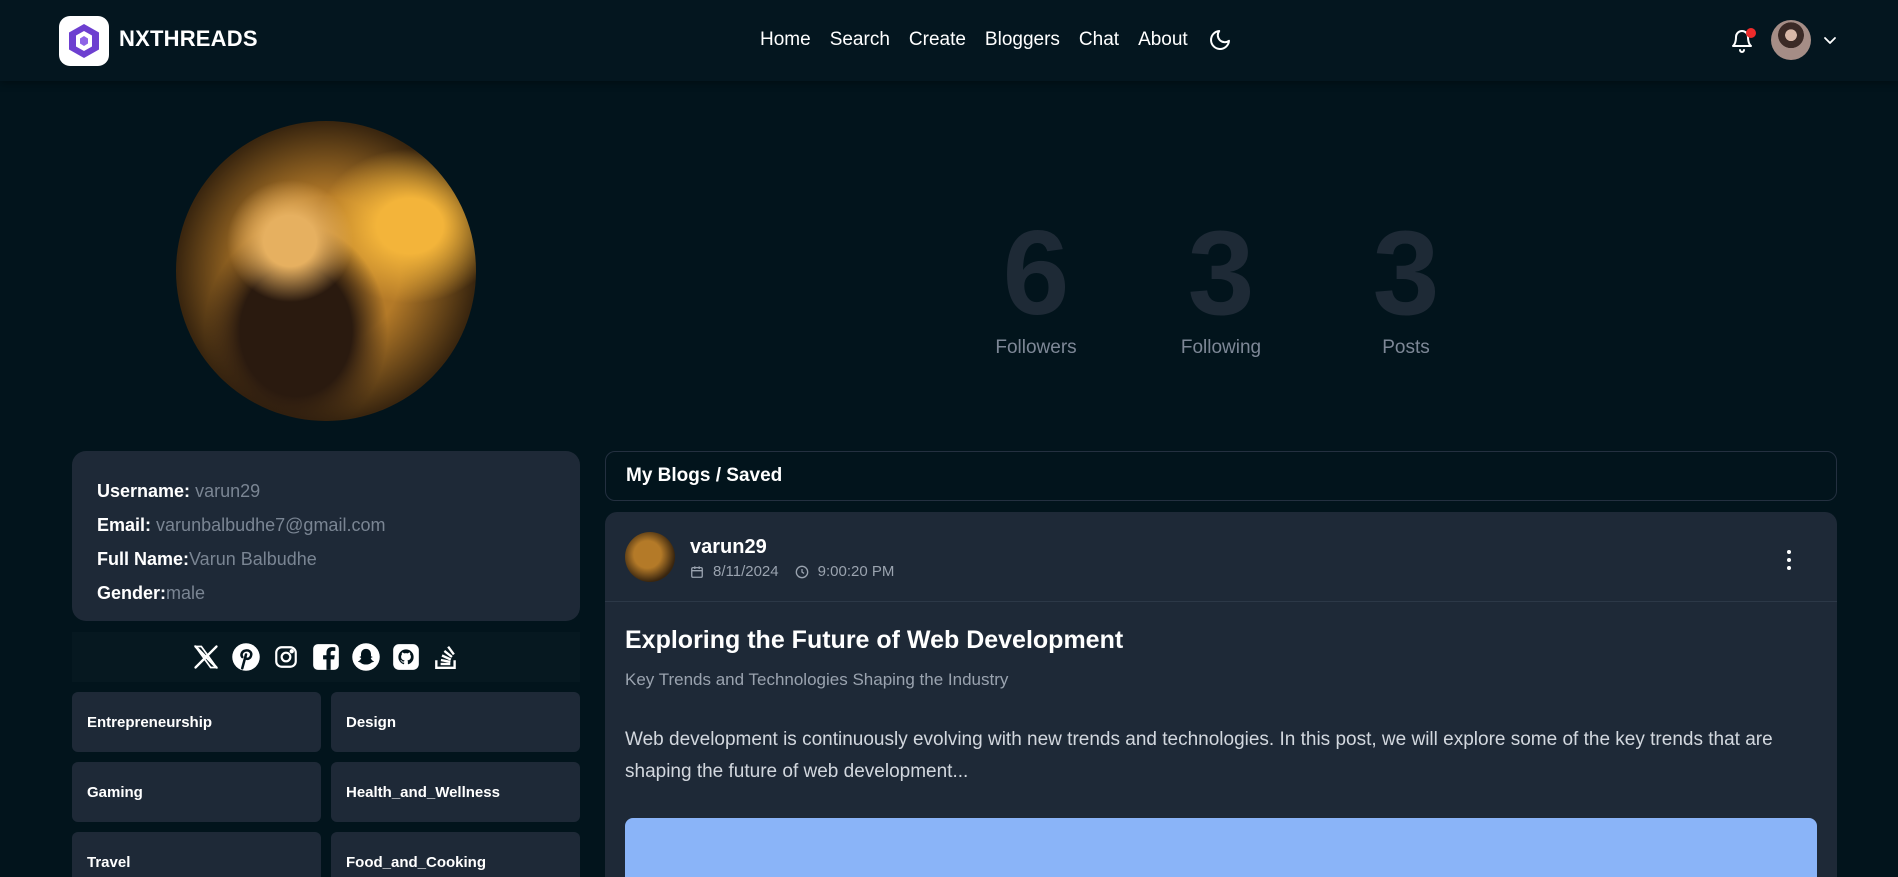 The height and width of the screenshot is (877, 1898). Describe the element at coordinates (286, 657) in the screenshot. I see `instagram-icon` at that location.